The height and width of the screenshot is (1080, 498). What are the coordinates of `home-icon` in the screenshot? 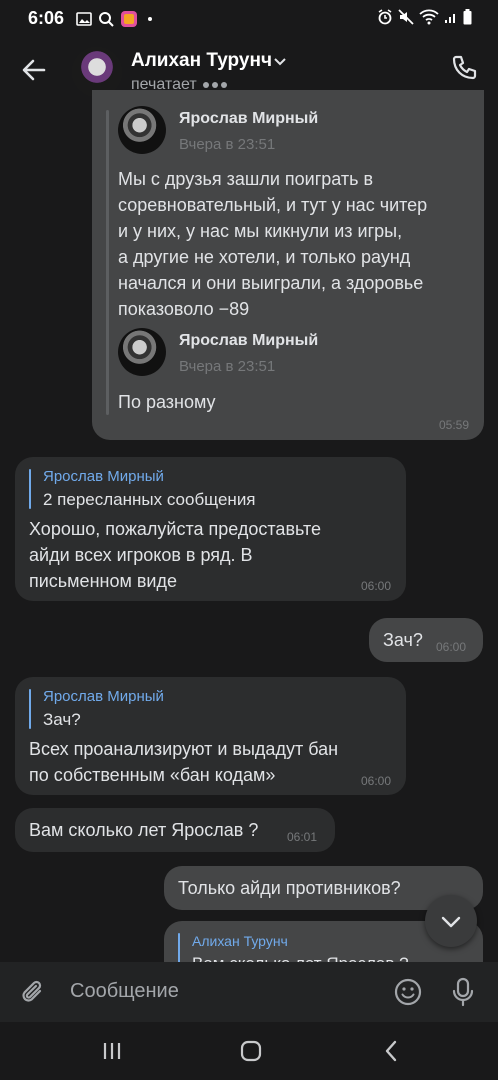 It's located at (251, 1051).